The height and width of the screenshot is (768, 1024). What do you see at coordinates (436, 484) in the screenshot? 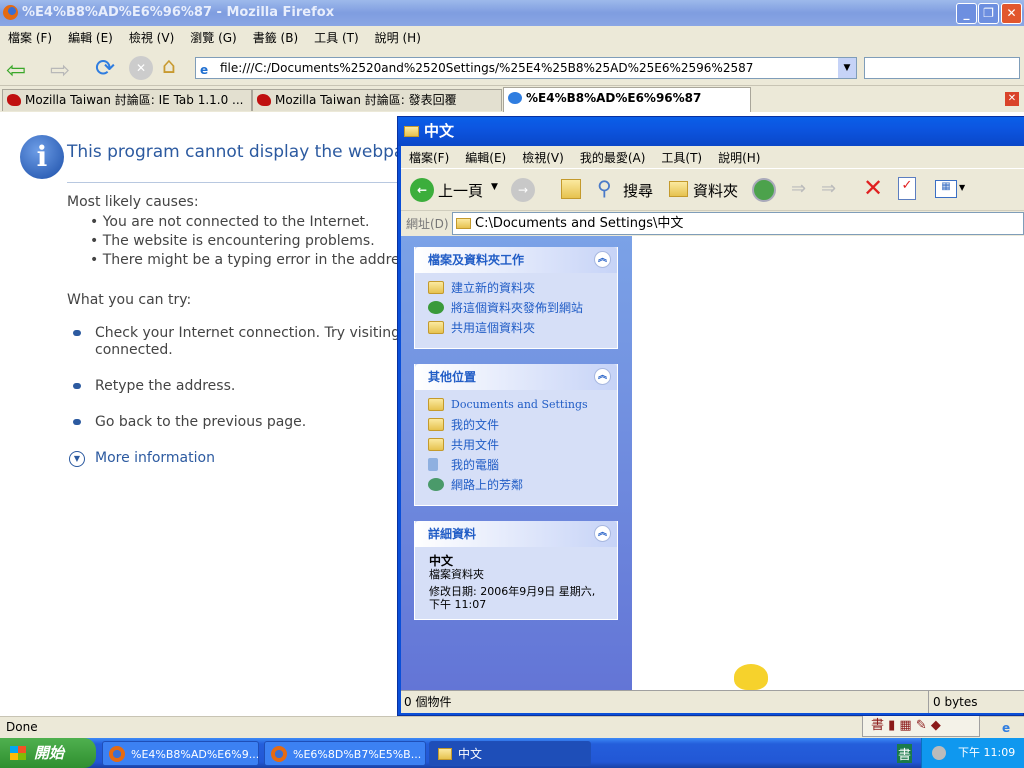
I see `network-icon` at bounding box center [436, 484].